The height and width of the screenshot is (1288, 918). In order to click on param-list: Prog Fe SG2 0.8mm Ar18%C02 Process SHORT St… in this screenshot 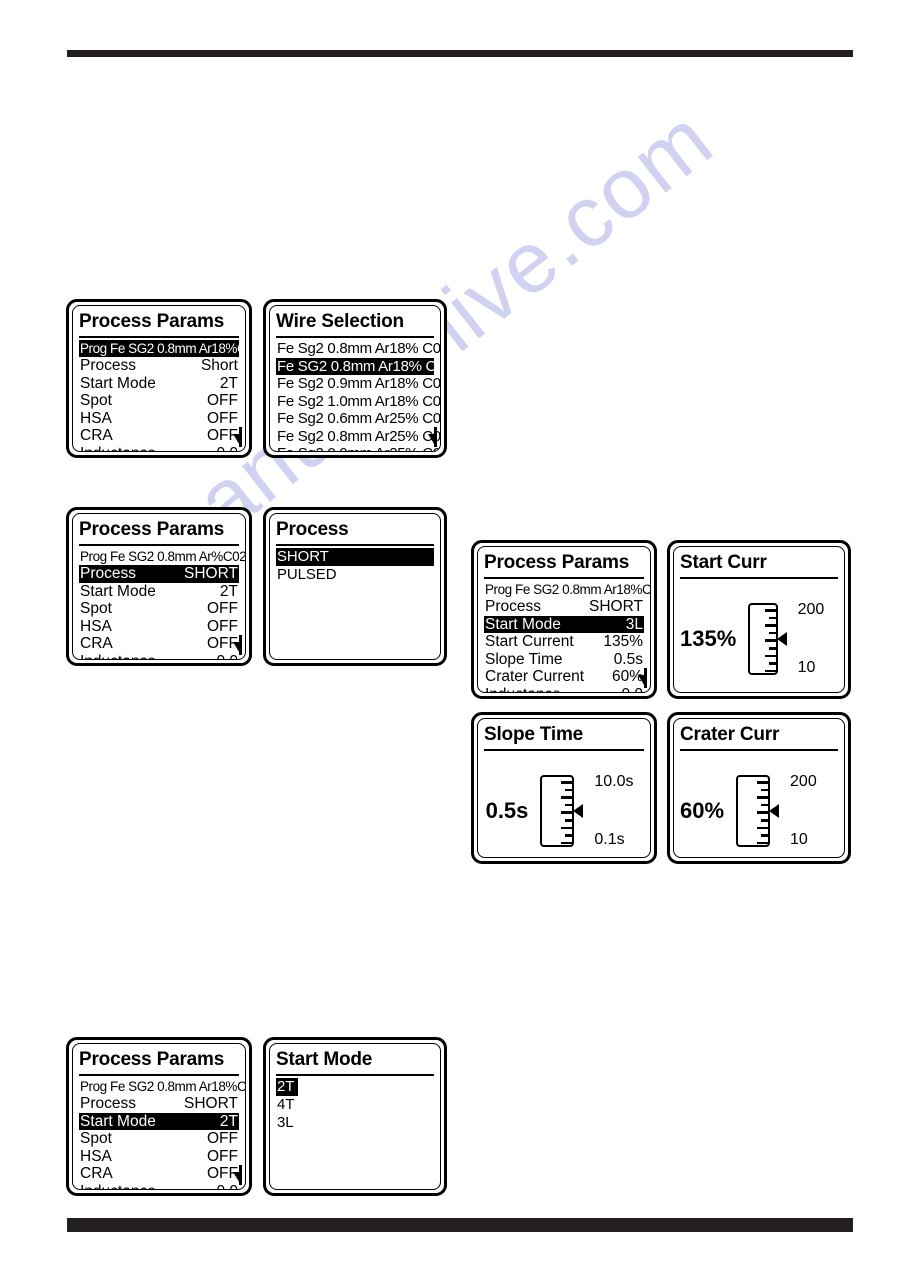, I will do `click(567, 637)`.